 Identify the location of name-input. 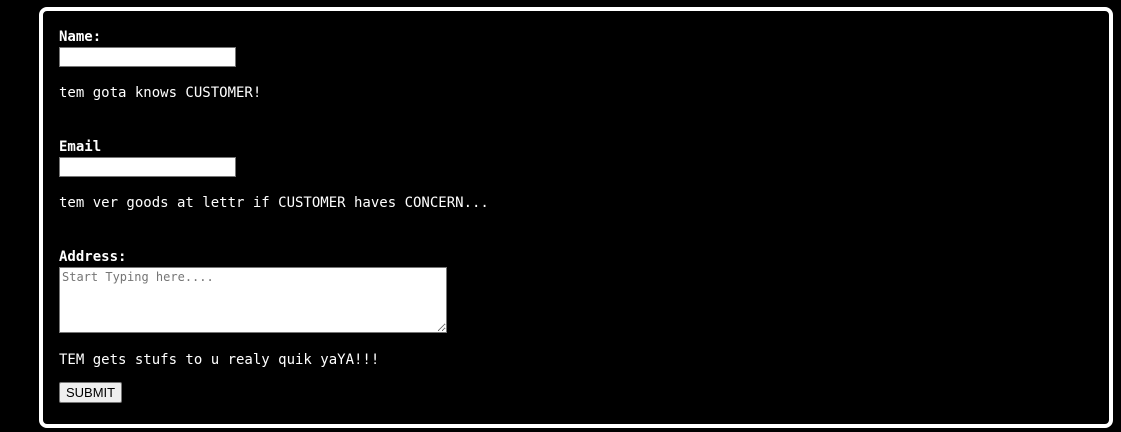
(147, 57).